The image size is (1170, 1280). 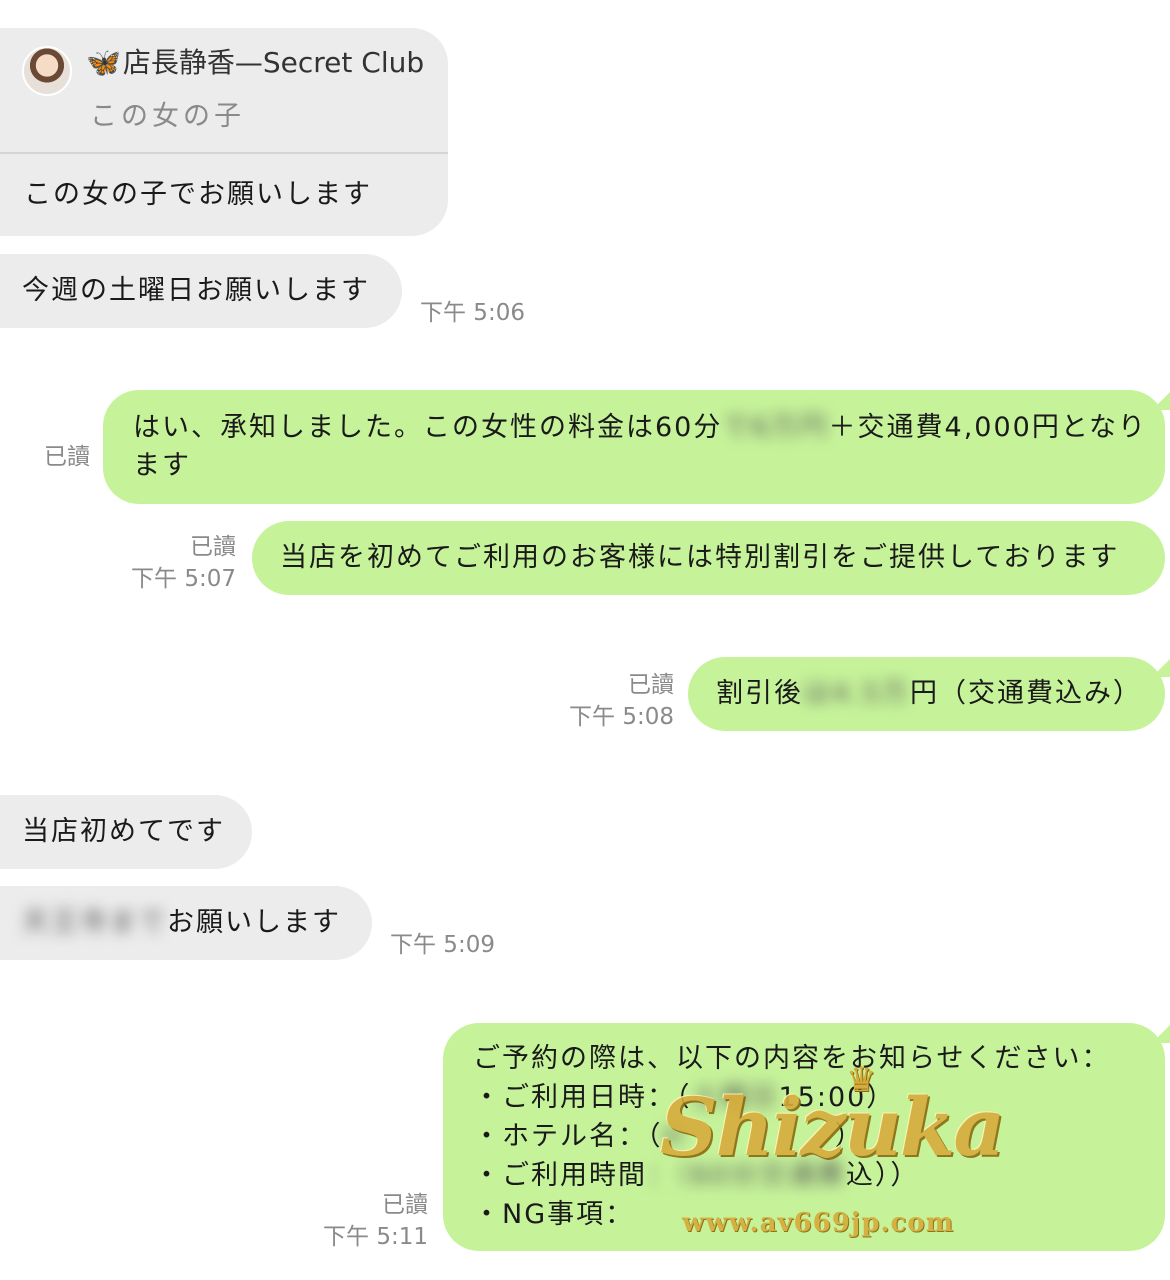 I want to click on message-text: ＋交通費4,000円となり, so click(x=988, y=427).